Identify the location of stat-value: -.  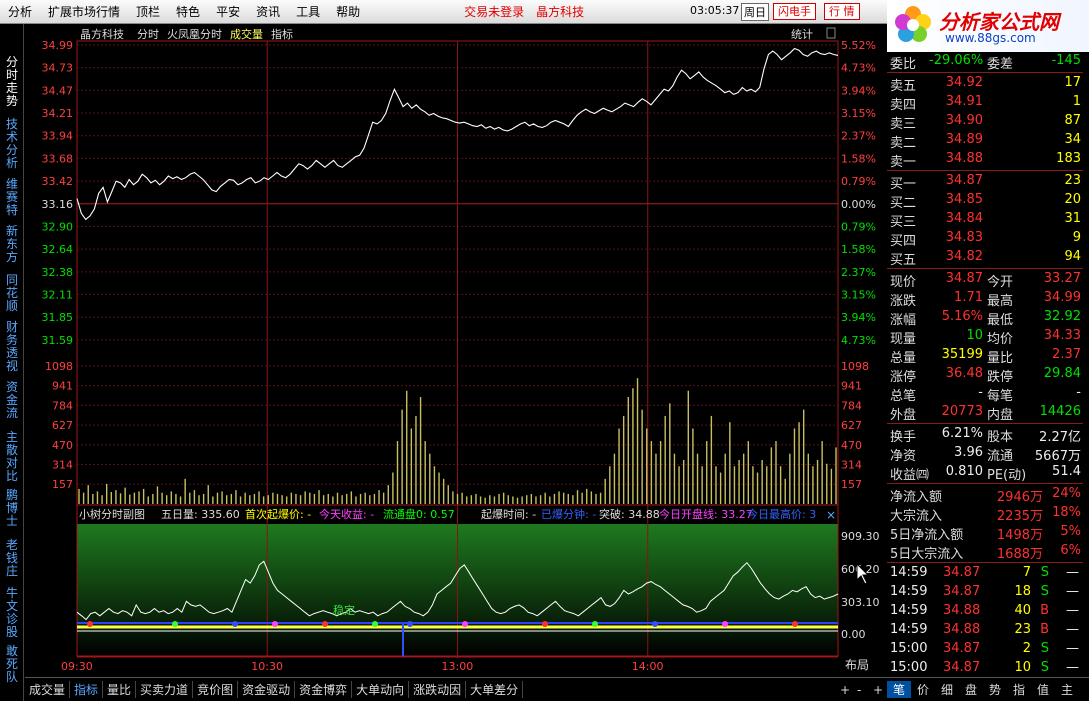
(1078, 392).